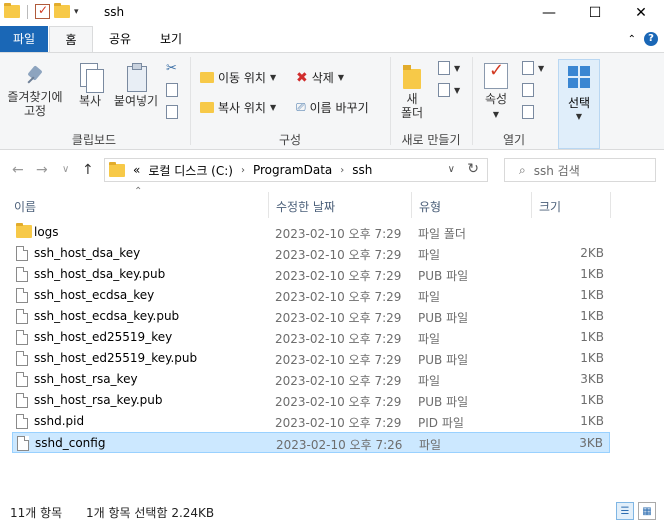  I want to click on selection-info: 1개 항목 선택함 2.24KB, so click(150, 513).